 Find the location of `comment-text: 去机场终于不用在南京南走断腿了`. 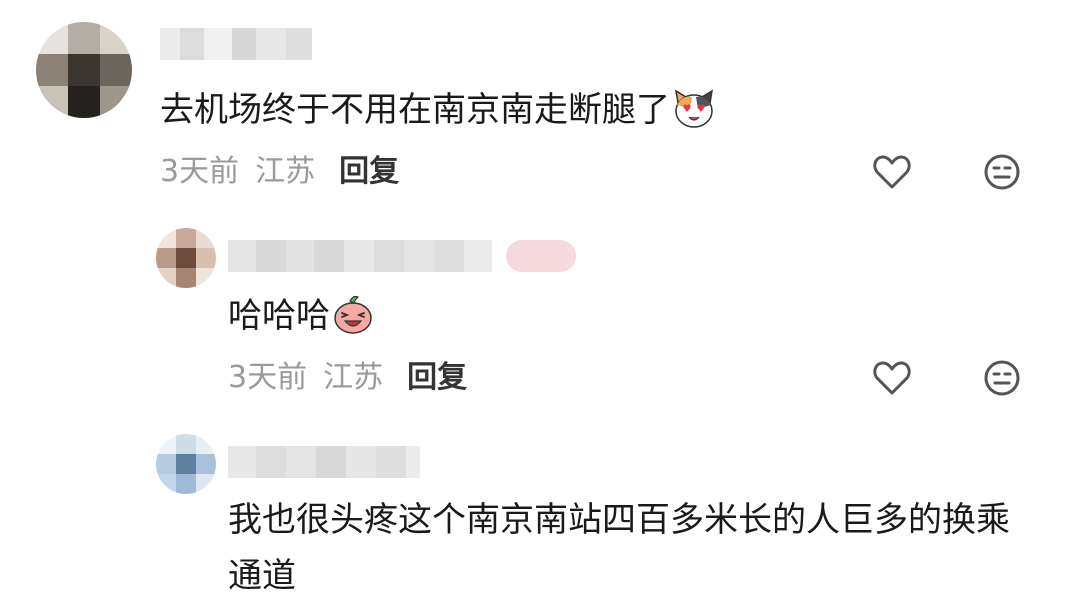

comment-text: 去机场终于不用在南京南走断腿了 is located at coordinates (438, 114).